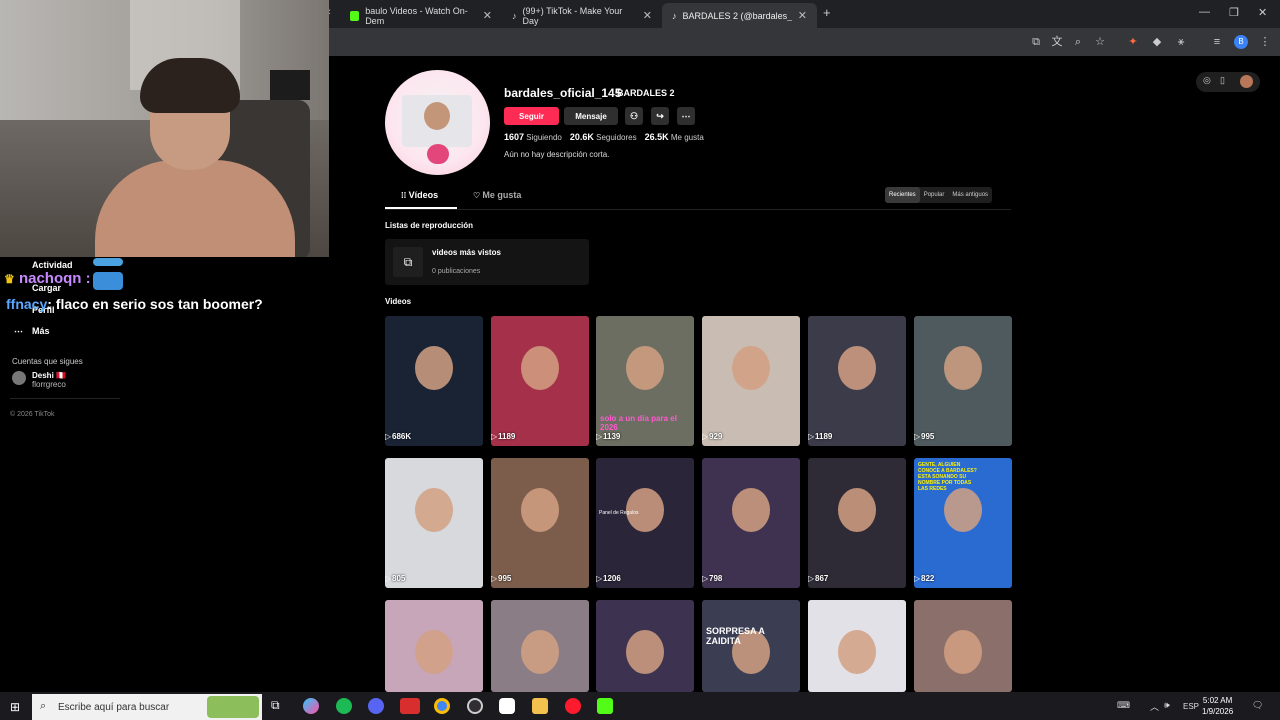  I want to click on task-view-icon: ⧉, so click(279, 706).